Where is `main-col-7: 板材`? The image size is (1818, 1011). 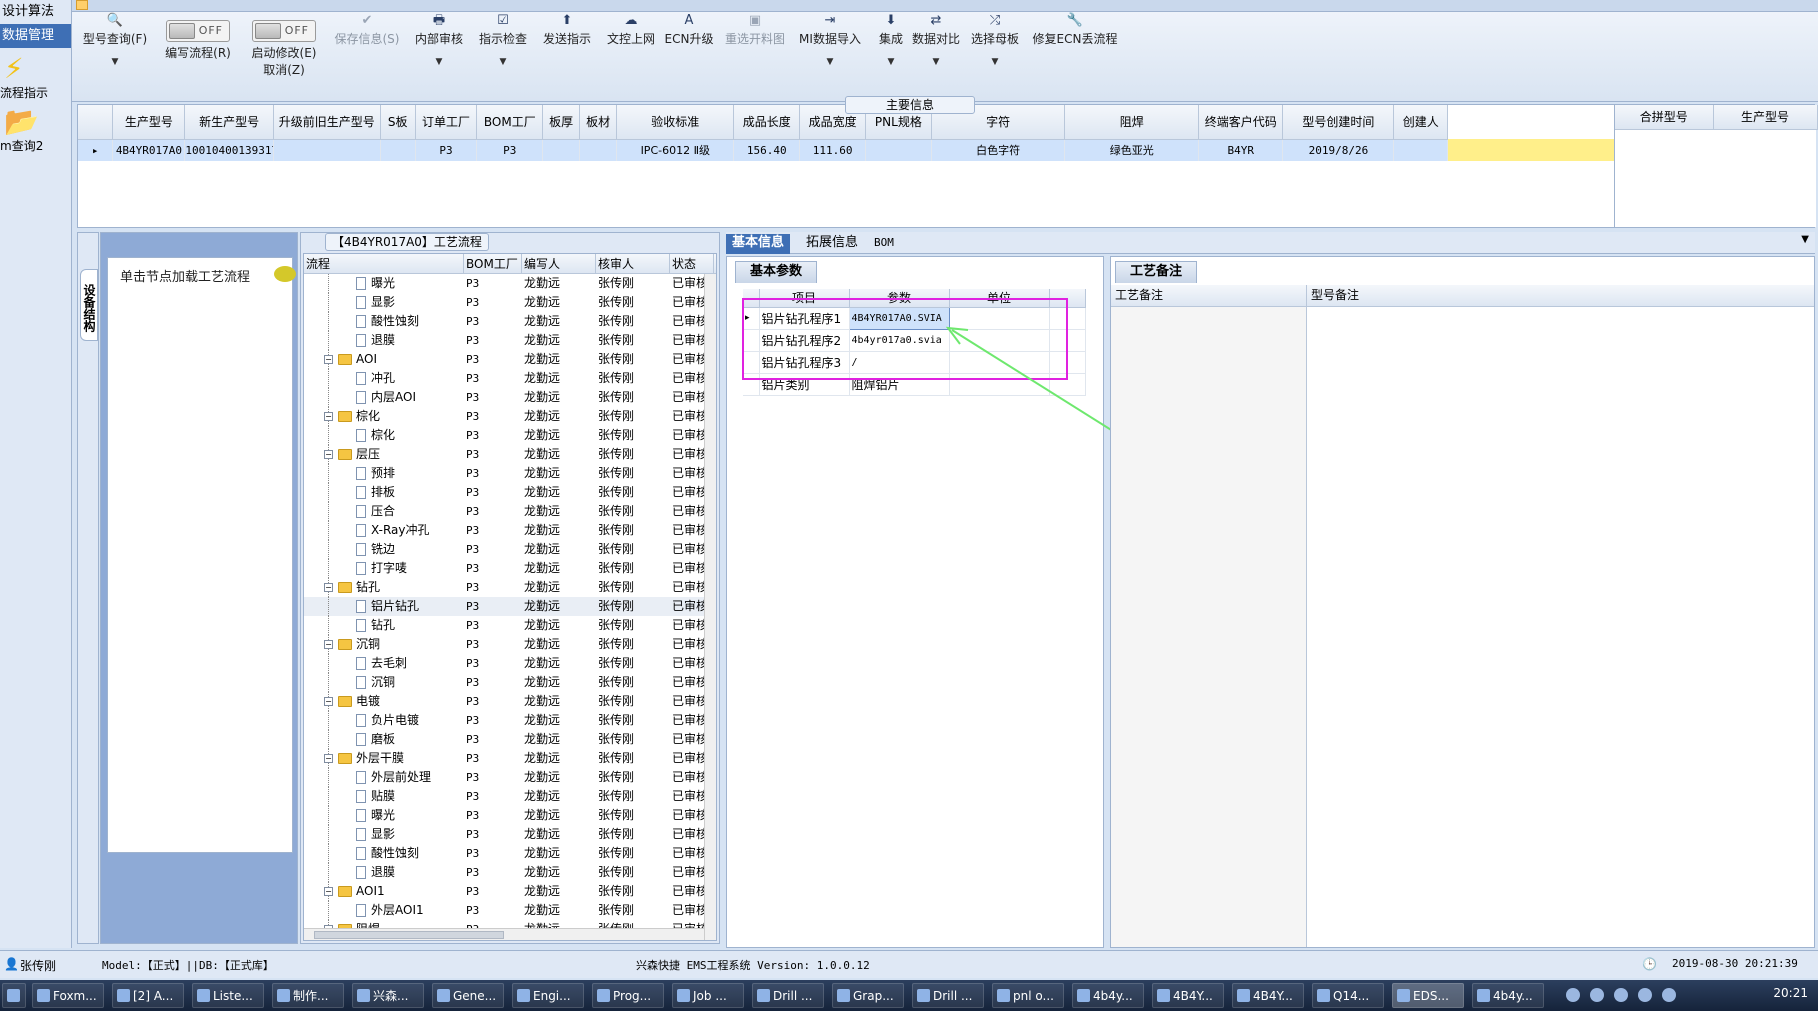 main-col-7: 板材 is located at coordinates (598, 122).